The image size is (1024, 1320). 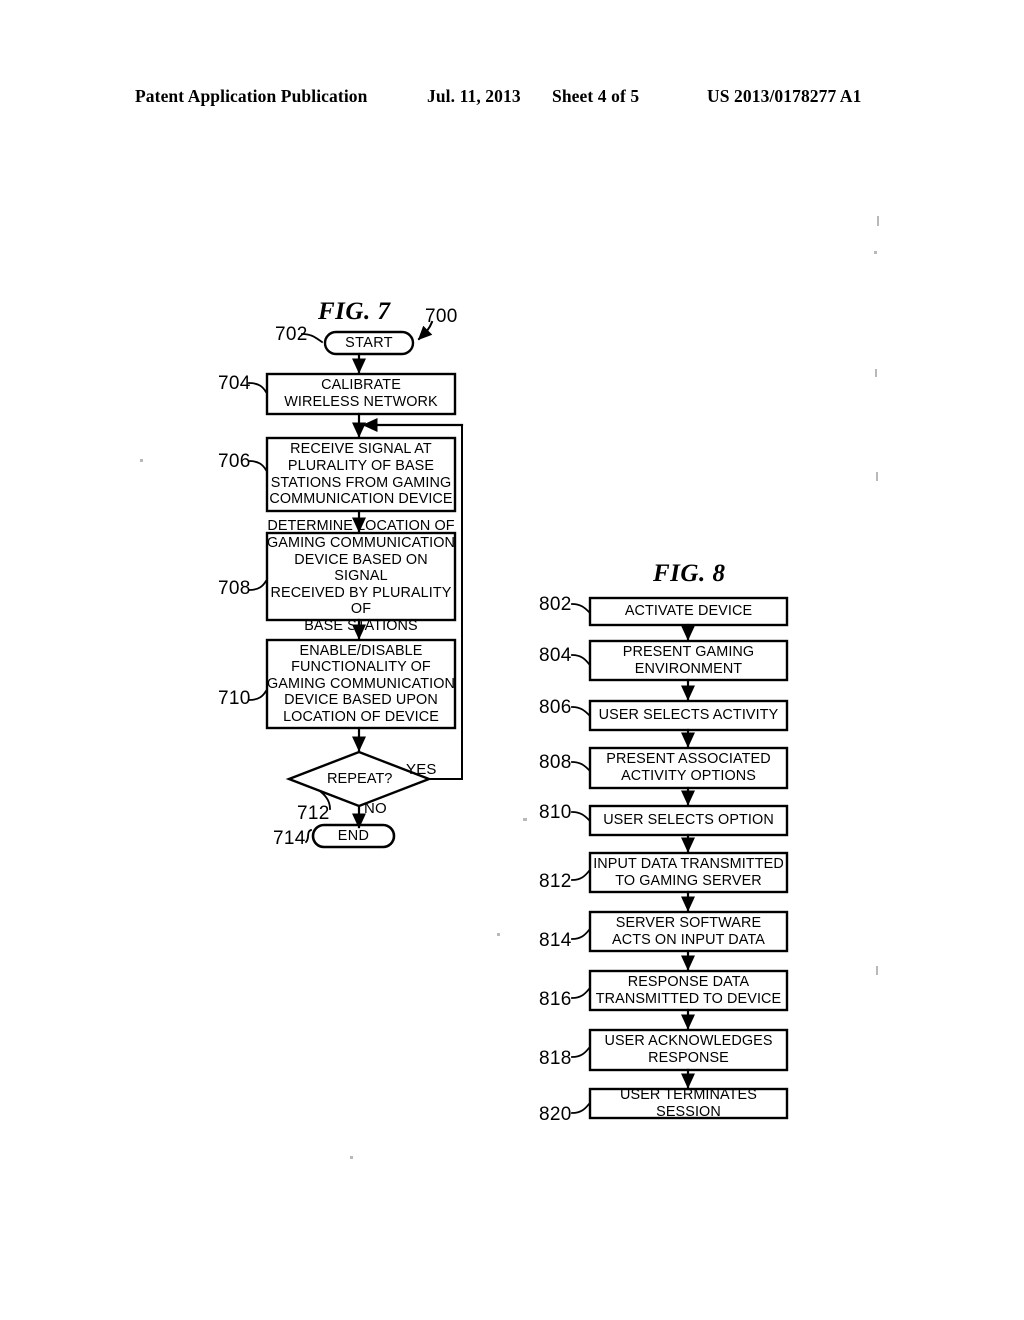 I want to click on fig8-node-present-gaming-environment: PRESENT GAMING ENVIRONMENT, so click(x=688, y=660).